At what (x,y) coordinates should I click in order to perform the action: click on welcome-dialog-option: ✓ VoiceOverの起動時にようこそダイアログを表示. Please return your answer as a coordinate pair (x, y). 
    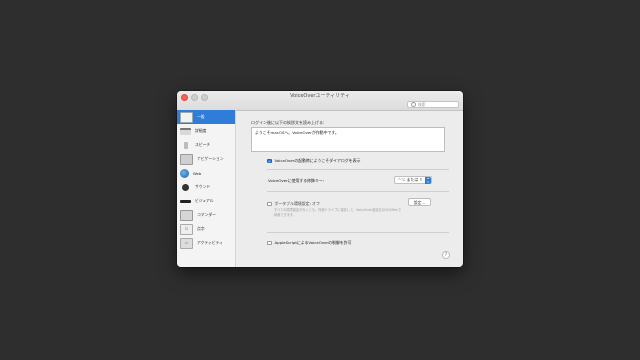
    Looking at the image, I should click on (313, 161).